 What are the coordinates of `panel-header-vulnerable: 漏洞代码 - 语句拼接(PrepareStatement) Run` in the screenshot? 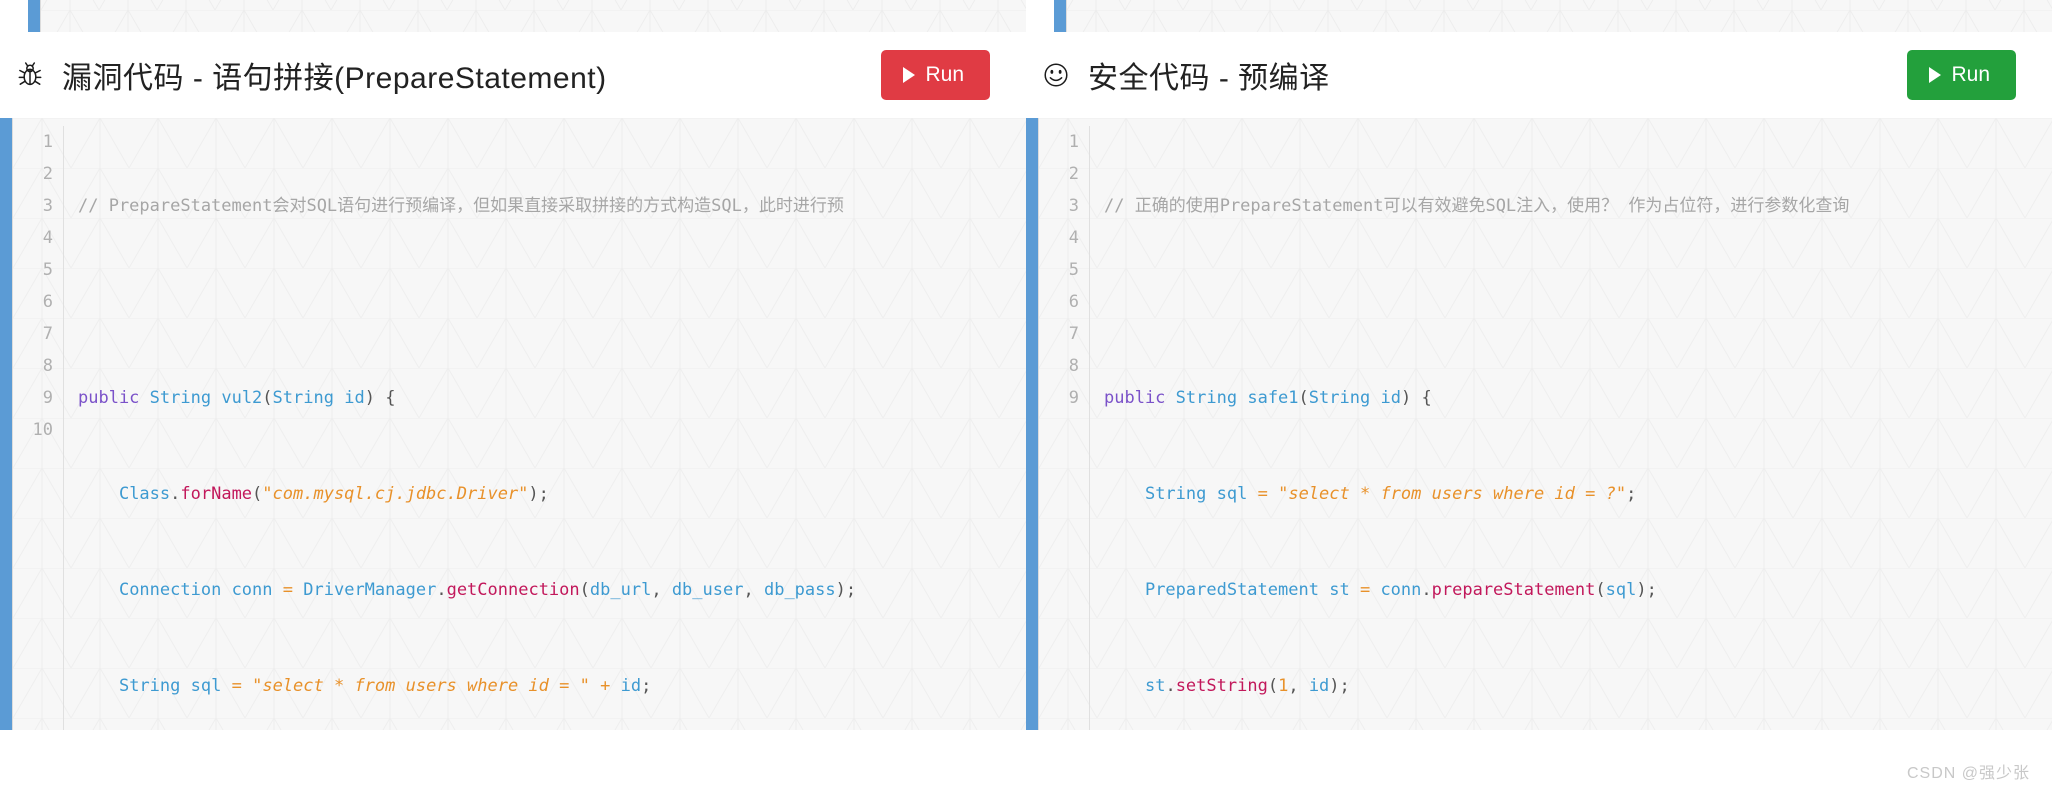 It's located at (513, 75).